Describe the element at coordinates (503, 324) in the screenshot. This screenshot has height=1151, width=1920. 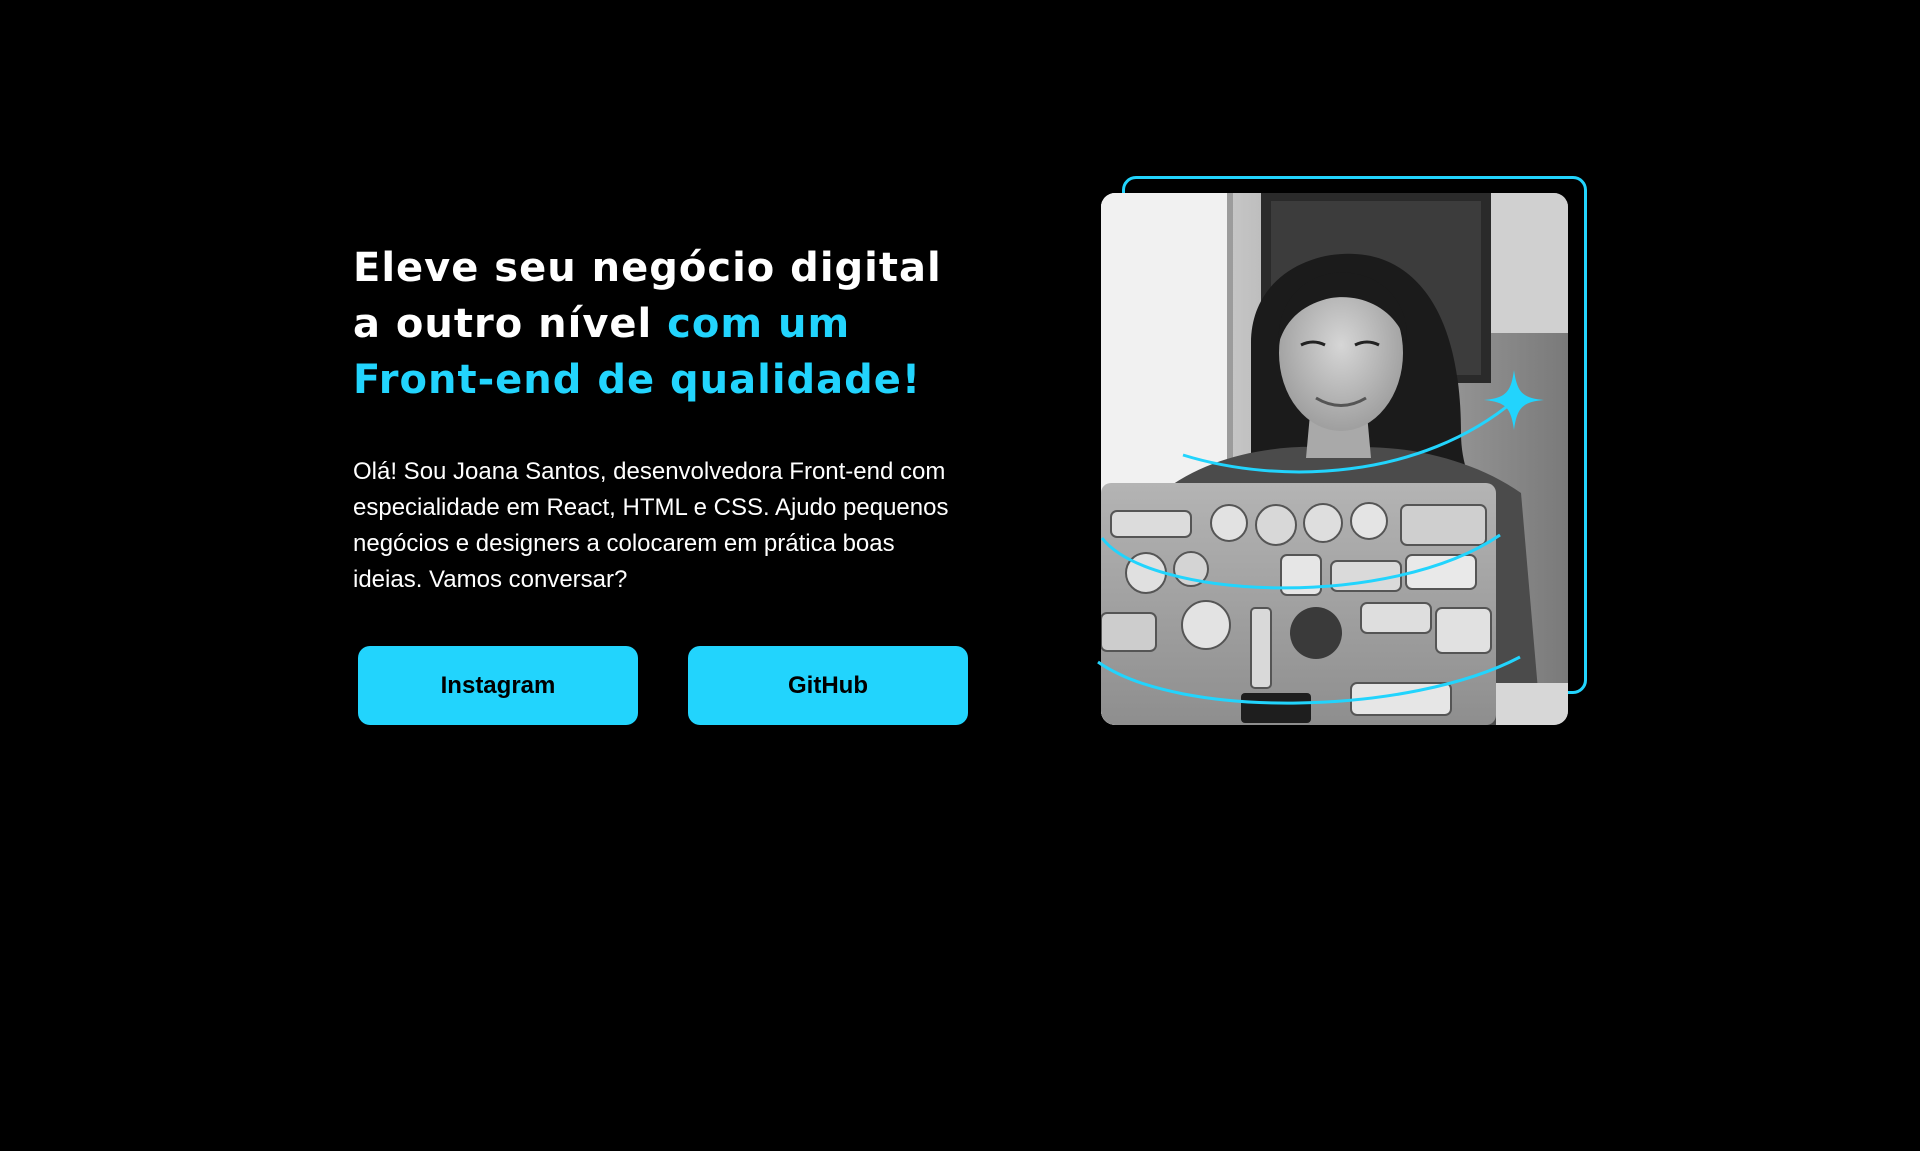
I see `headline-line-2-plain: a outro nível` at that location.